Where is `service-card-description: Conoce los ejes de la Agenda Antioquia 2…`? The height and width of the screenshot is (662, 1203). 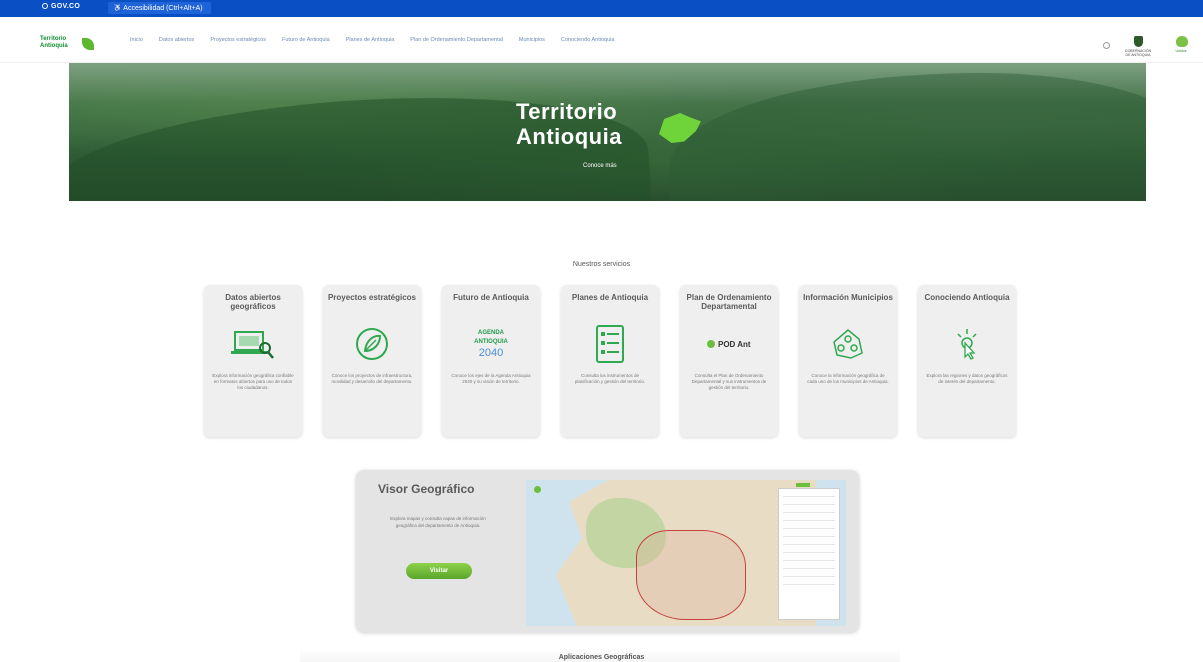 service-card-description: Conoce los ejes de la Agenda Antioquia 2… is located at coordinates (491, 378).